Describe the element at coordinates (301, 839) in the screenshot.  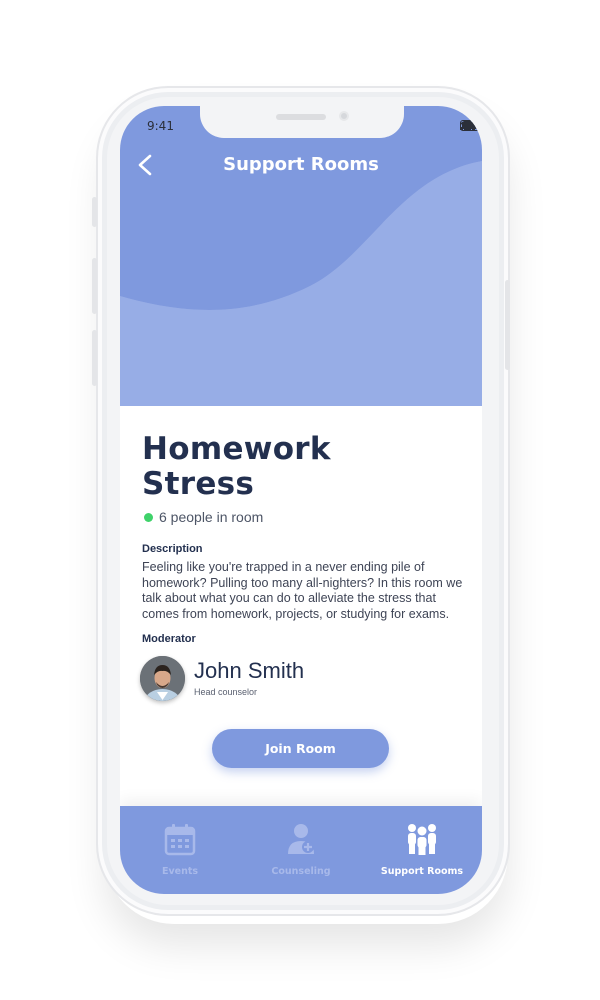
I see `person-plus-icon` at that location.